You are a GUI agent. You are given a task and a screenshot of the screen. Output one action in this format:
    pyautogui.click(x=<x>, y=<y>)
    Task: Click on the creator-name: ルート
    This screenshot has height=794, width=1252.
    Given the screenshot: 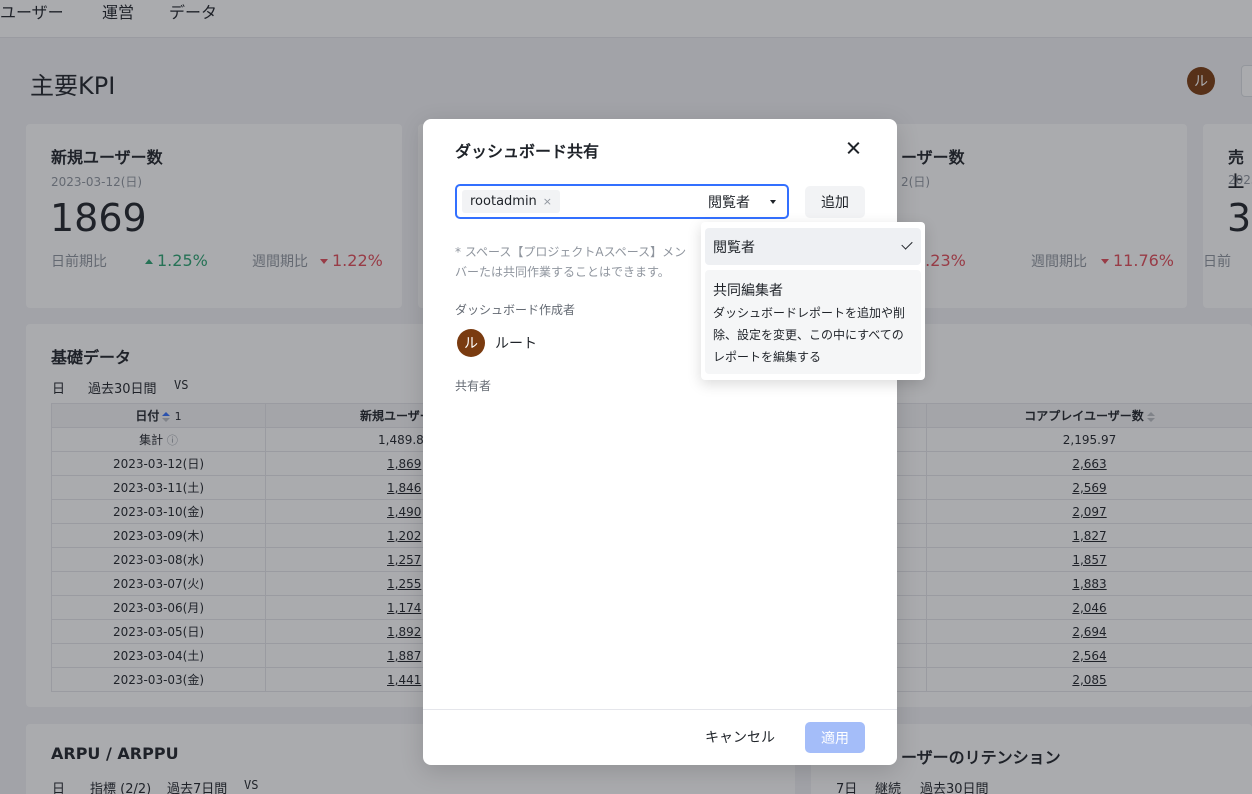 What is the action you would take?
    pyautogui.click(x=516, y=344)
    